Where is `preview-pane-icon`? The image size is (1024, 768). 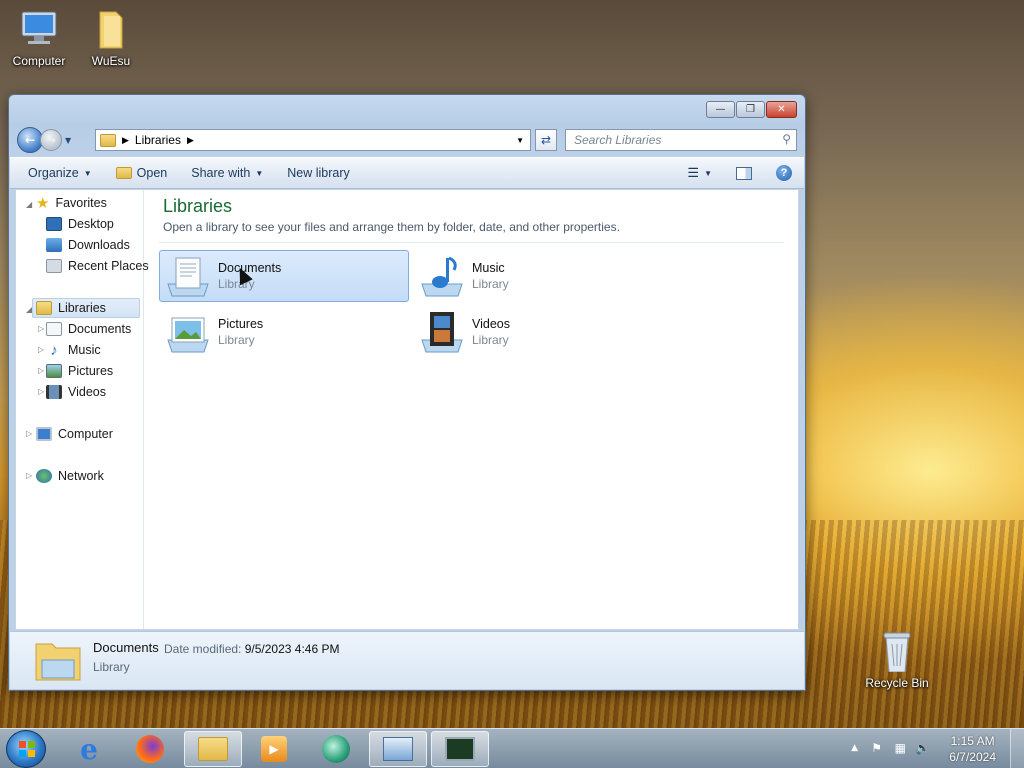 preview-pane-icon is located at coordinates (744, 173).